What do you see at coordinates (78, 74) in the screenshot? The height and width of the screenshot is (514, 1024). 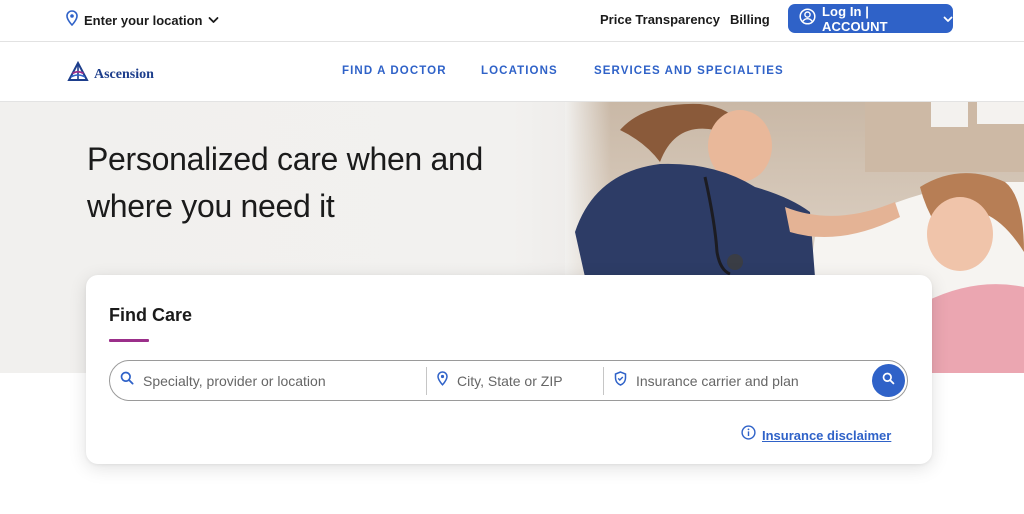 I see `ascension-logo-icon` at bounding box center [78, 74].